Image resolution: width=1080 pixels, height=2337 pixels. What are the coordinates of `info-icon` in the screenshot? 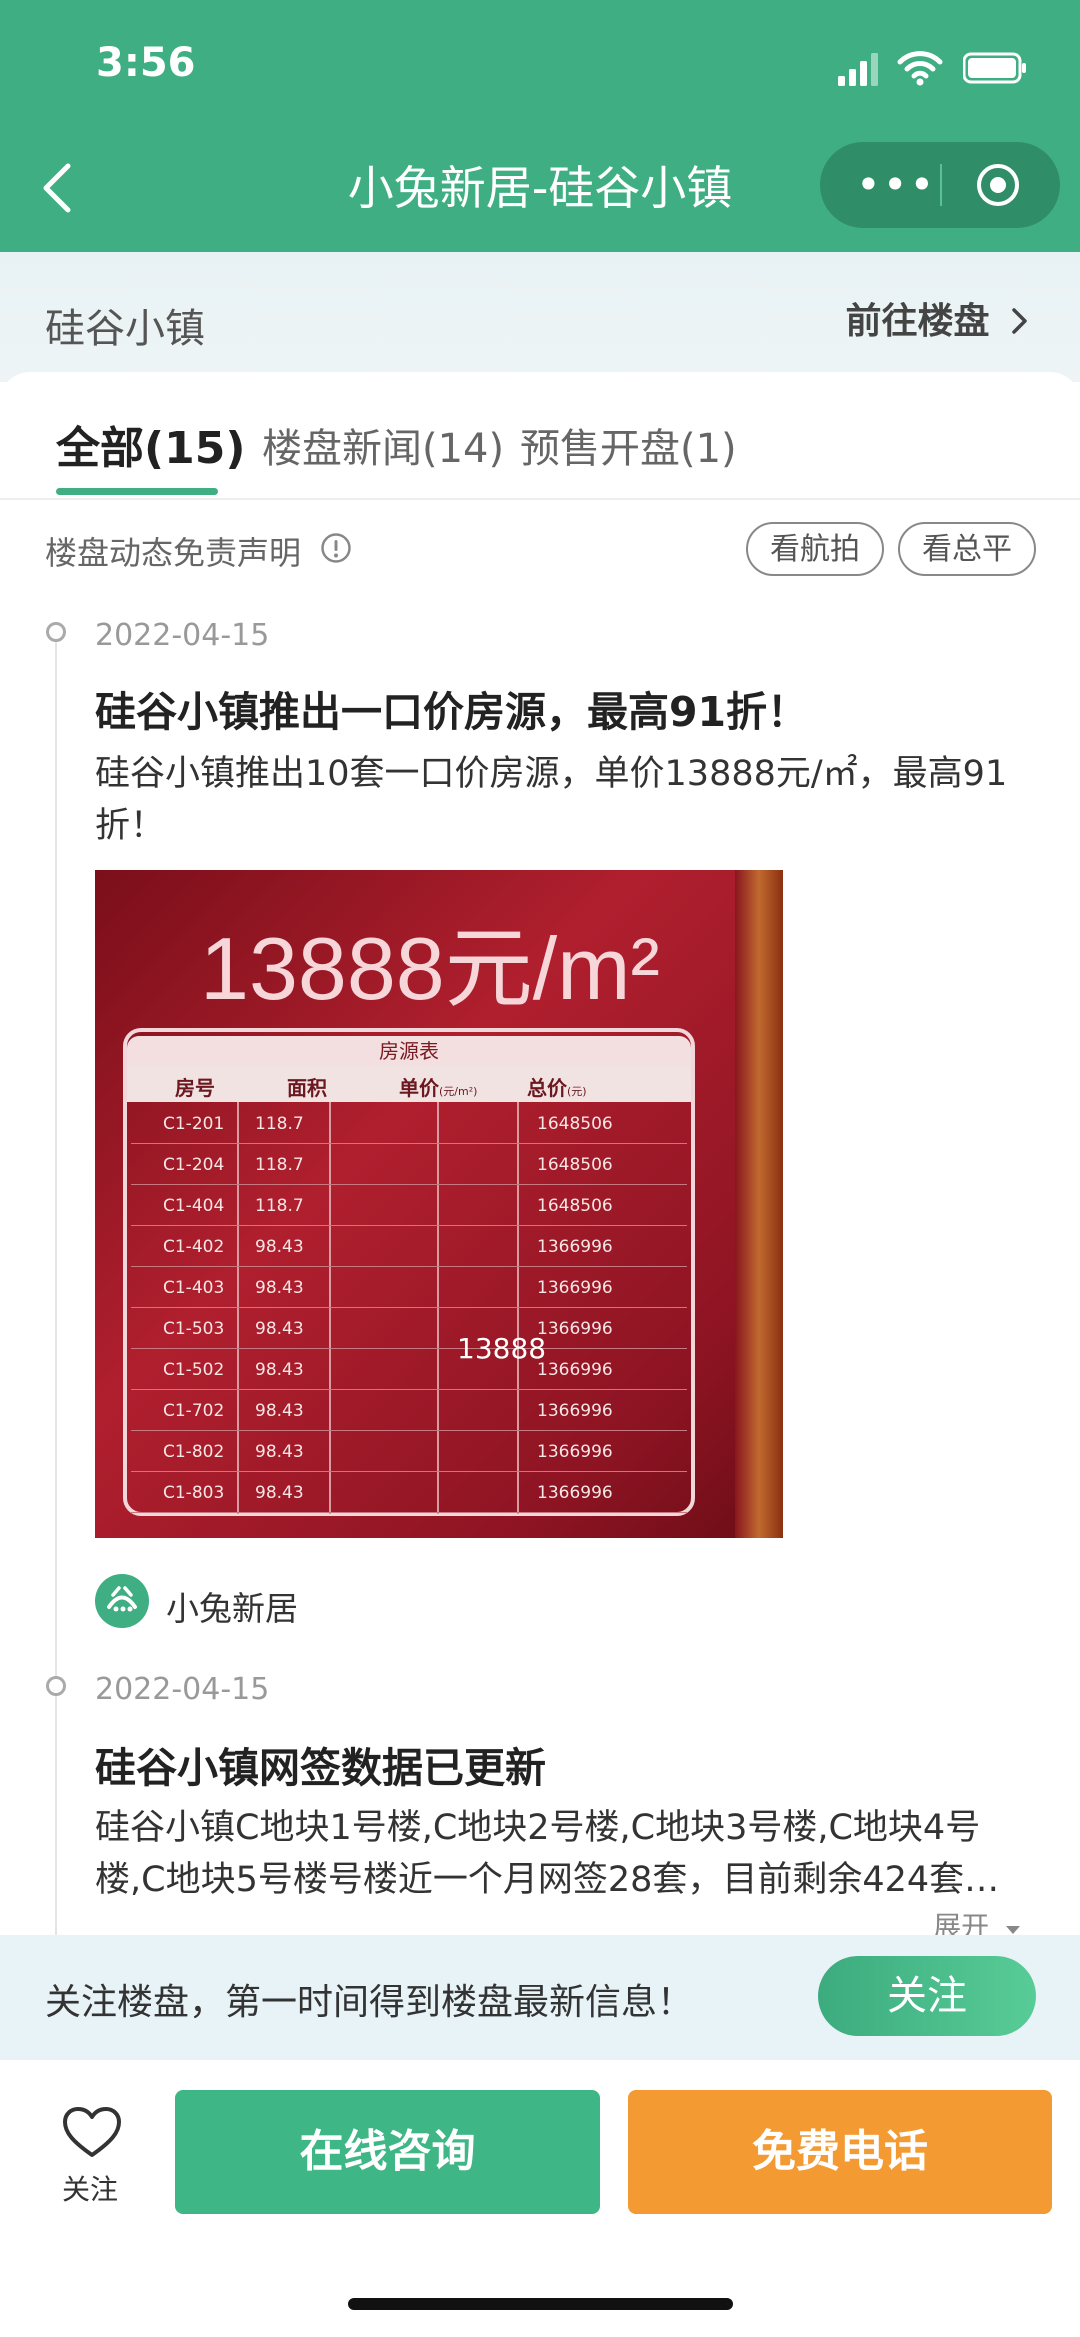 It's located at (336, 548).